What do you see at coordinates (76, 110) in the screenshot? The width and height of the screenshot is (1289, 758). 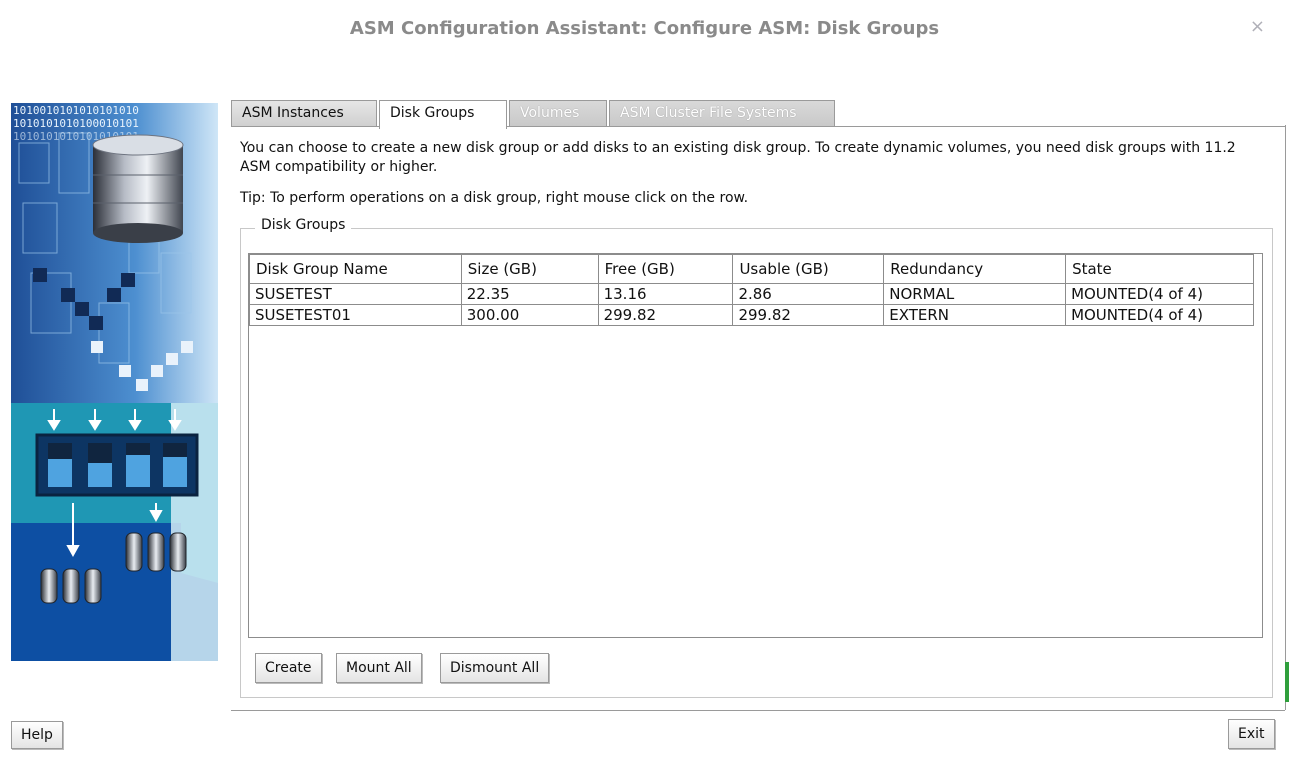 I see `svg-text: 1010010101010101010` at bounding box center [76, 110].